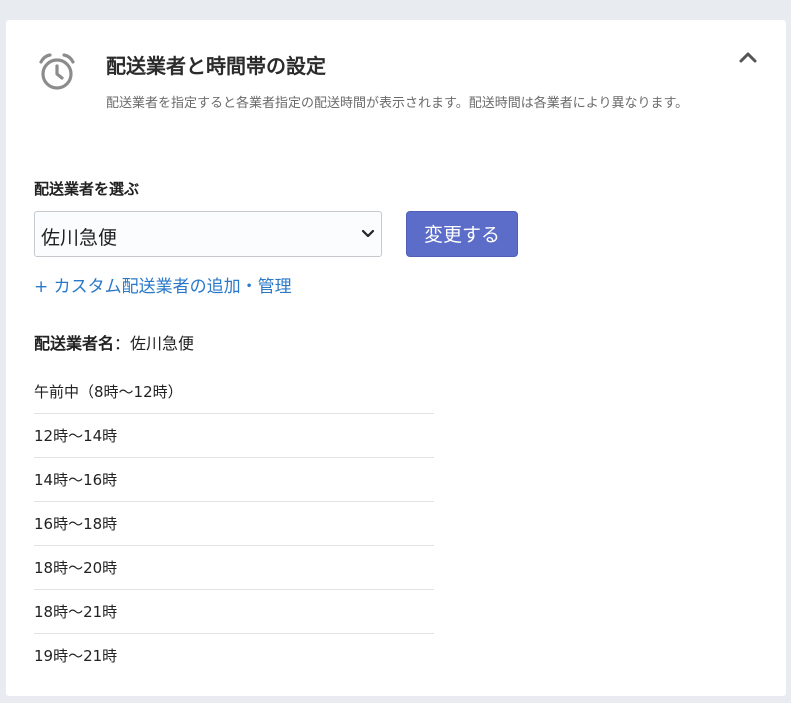 This screenshot has width=791, height=703. Describe the element at coordinates (87, 189) in the screenshot. I see `carrier-select-label: 配送業者を選ぶ` at that location.